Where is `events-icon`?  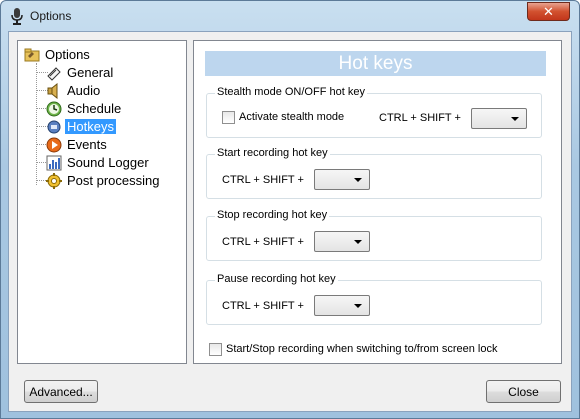 events-icon is located at coordinates (54, 145).